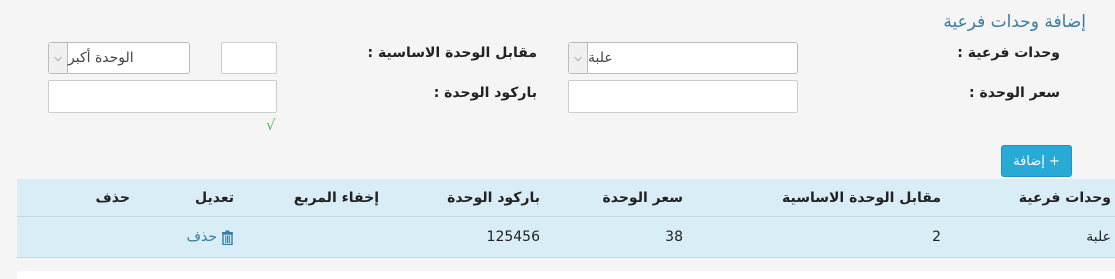  Describe the element at coordinates (642, 197) in the screenshot. I see `col-price: سعر الوحدة` at that location.